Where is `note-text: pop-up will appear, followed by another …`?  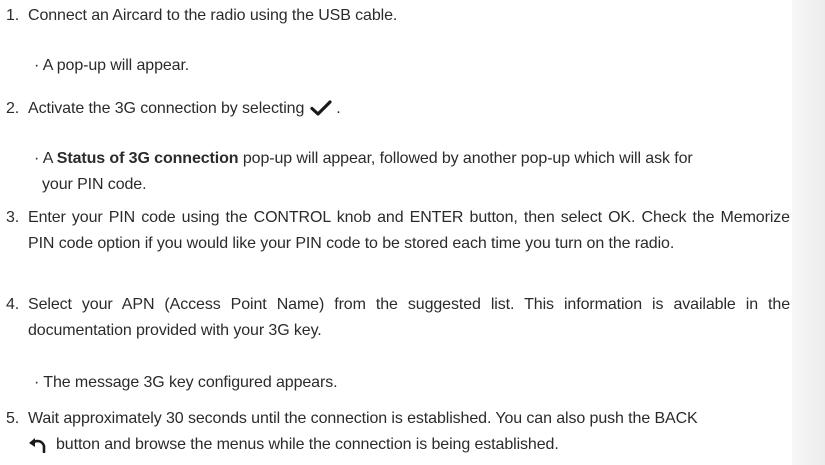 note-text: pop-up will appear, followed by another … is located at coordinates (467, 158).